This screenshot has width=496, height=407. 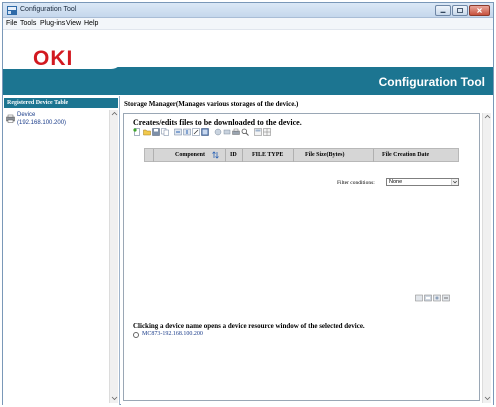 What do you see at coordinates (91, 23) in the screenshot?
I see `menu-help: Help` at bounding box center [91, 23].